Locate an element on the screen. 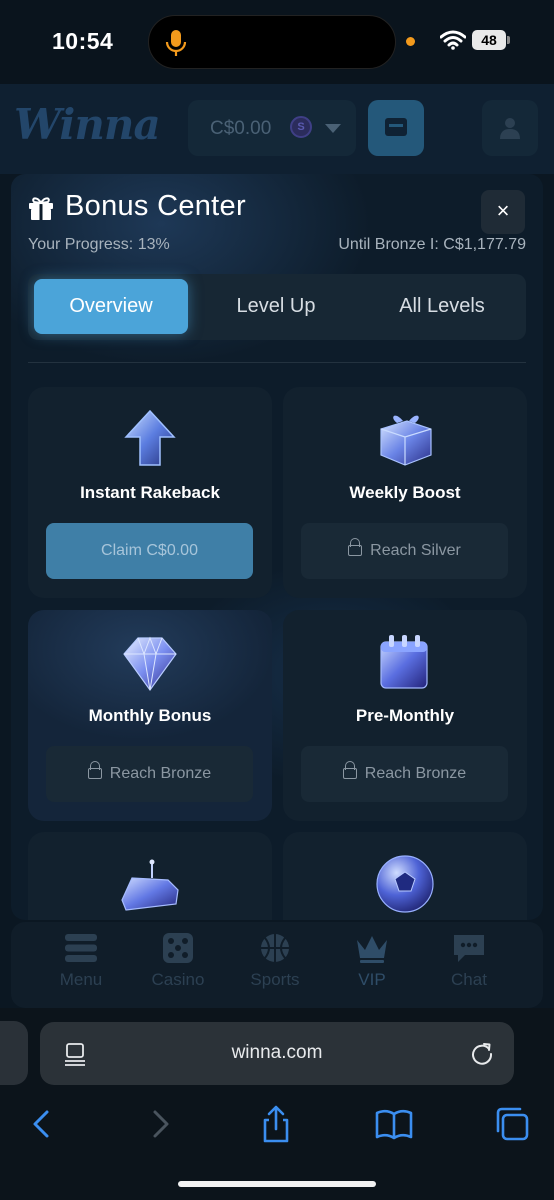 The width and height of the screenshot is (554, 1200). nav-label: Sports is located at coordinates (275, 979).